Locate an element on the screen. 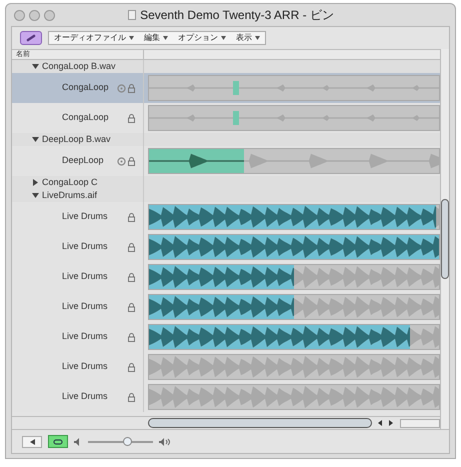  file-name: CongaLoop B.wav is located at coordinates (79, 66).